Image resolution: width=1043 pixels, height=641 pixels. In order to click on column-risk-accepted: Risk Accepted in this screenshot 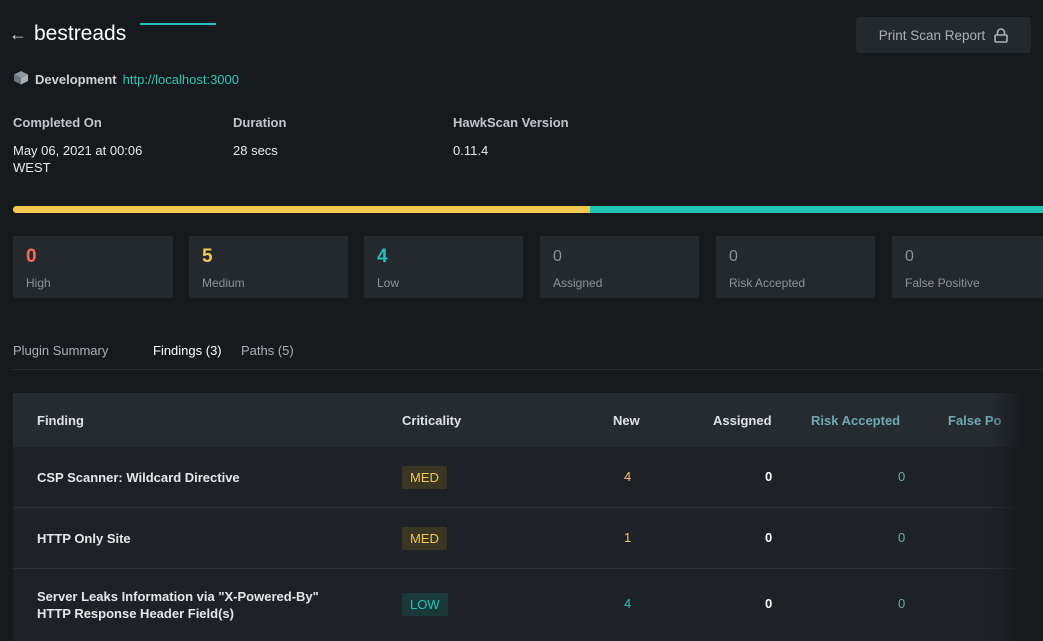, I will do `click(855, 420)`.